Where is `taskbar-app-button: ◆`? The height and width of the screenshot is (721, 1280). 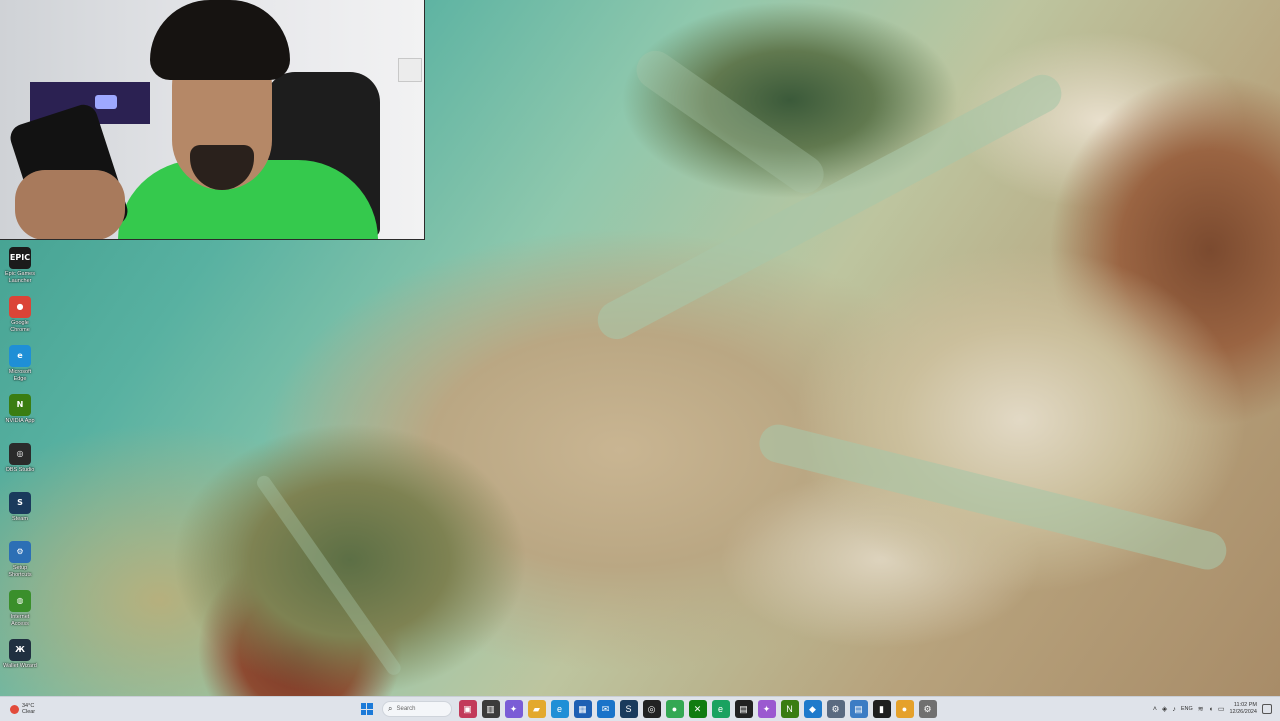
taskbar-app-button: ◆ is located at coordinates (812, 709).